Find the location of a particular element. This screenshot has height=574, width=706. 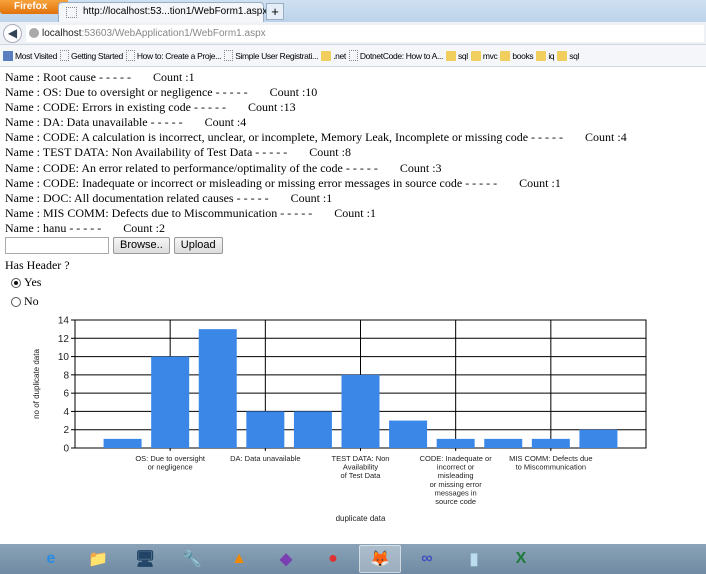

radio-checked-icon is located at coordinates (16, 282).